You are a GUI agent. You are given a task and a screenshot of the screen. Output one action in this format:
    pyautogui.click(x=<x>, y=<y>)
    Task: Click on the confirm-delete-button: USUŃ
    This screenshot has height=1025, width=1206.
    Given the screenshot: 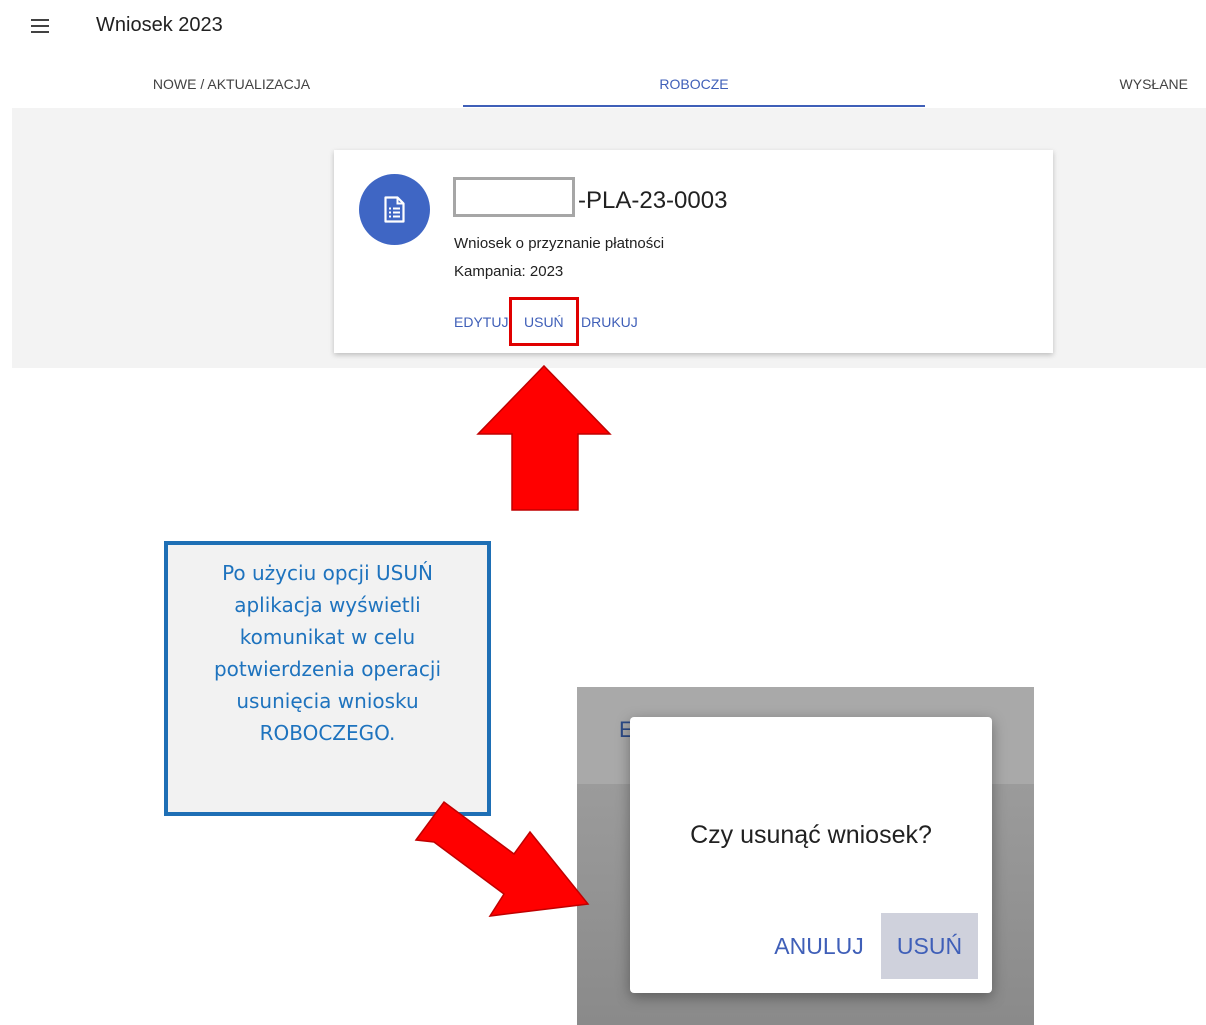 What is the action you would take?
    pyautogui.click(x=929, y=946)
    